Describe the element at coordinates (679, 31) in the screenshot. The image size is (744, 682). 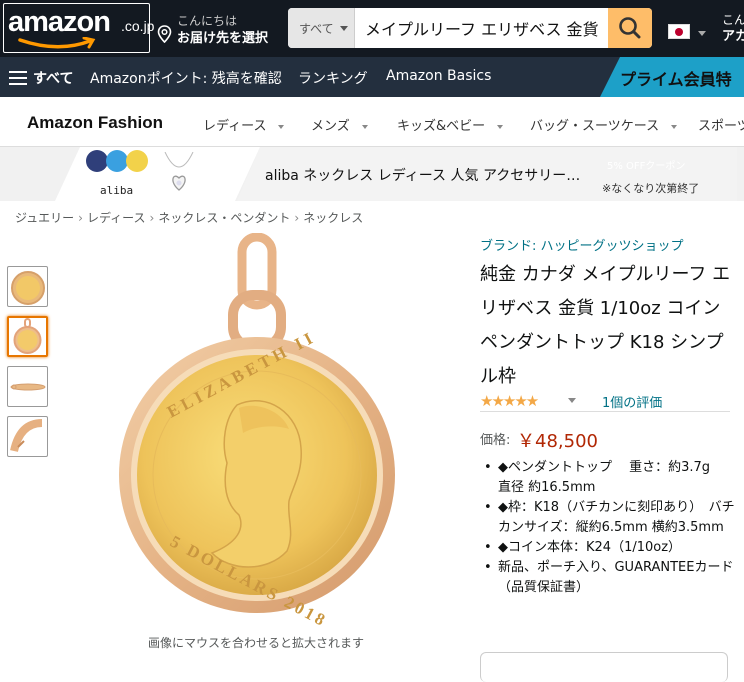
I see `japan-flag-icon` at that location.